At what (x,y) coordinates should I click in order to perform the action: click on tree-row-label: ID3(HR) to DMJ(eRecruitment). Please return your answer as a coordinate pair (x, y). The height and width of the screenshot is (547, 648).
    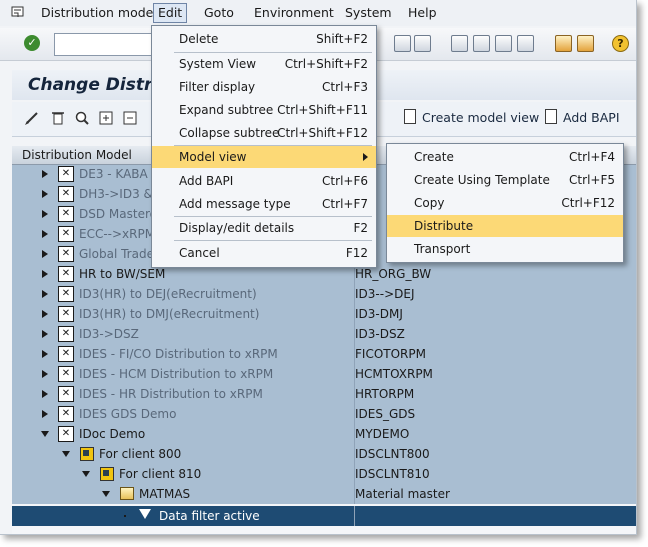
    Looking at the image, I should click on (169, 314).